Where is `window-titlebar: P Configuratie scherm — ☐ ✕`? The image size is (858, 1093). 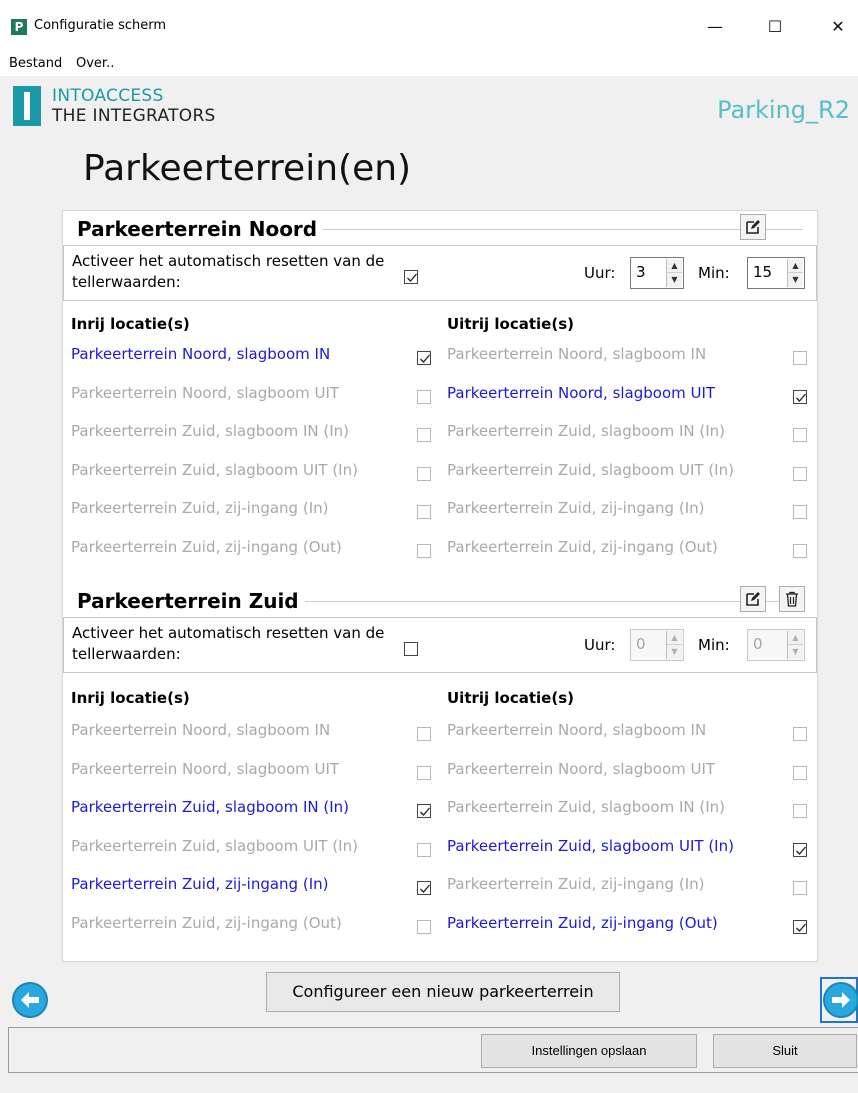
window-titlebar: P Configuratie scherm — ☐ ✕ is located at coordinates (429, 26).